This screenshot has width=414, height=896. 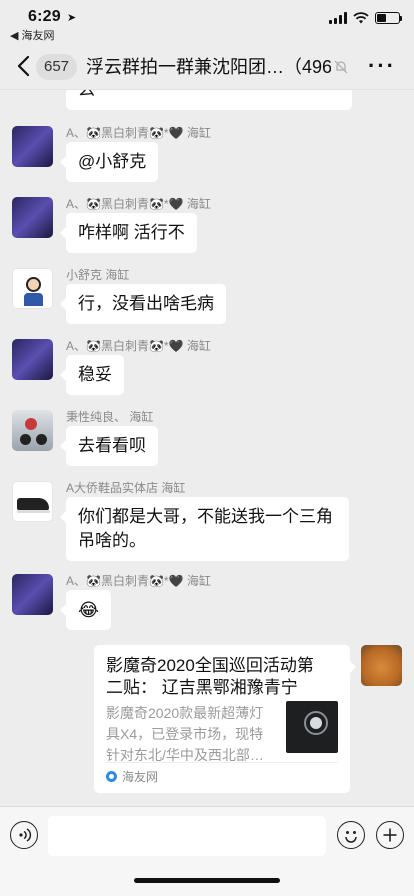 I want to click on source-logo-icon, so click(x=111, y=776).